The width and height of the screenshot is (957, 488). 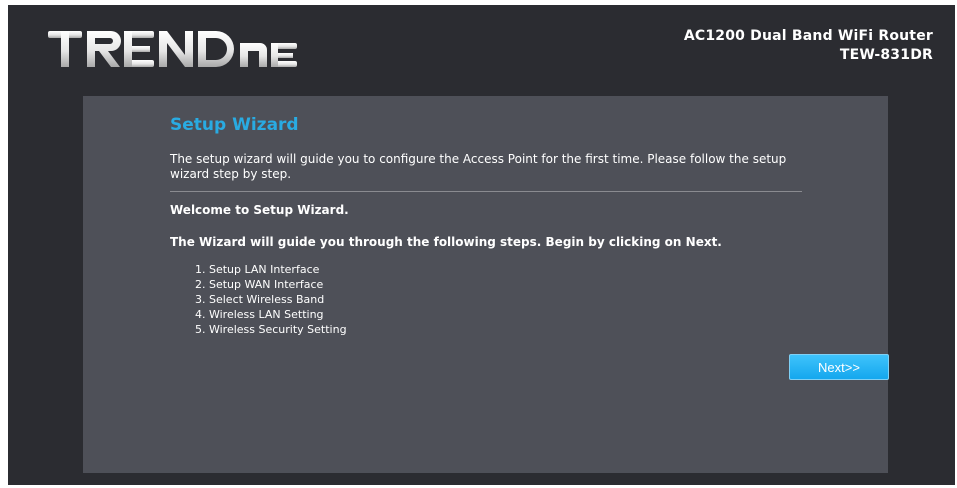 I want to click on step-item: 2. Setup WAN Interface, so click(x=259, y=284).